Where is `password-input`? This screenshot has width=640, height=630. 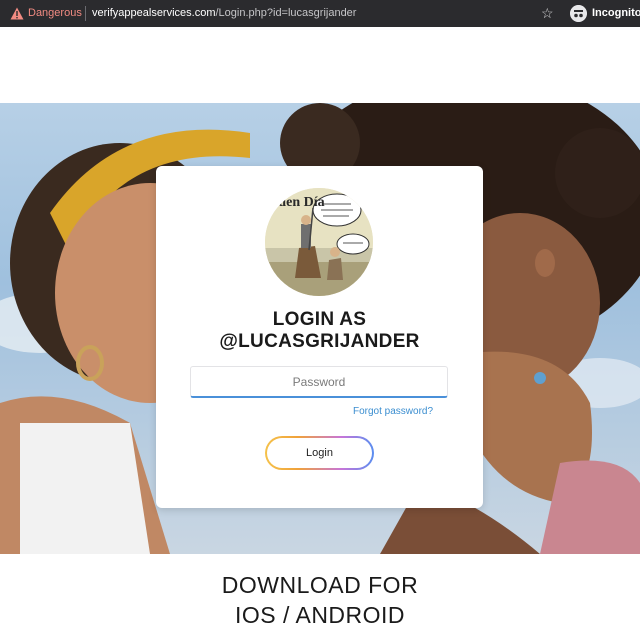 password-input is located at coordinates (319, 382).